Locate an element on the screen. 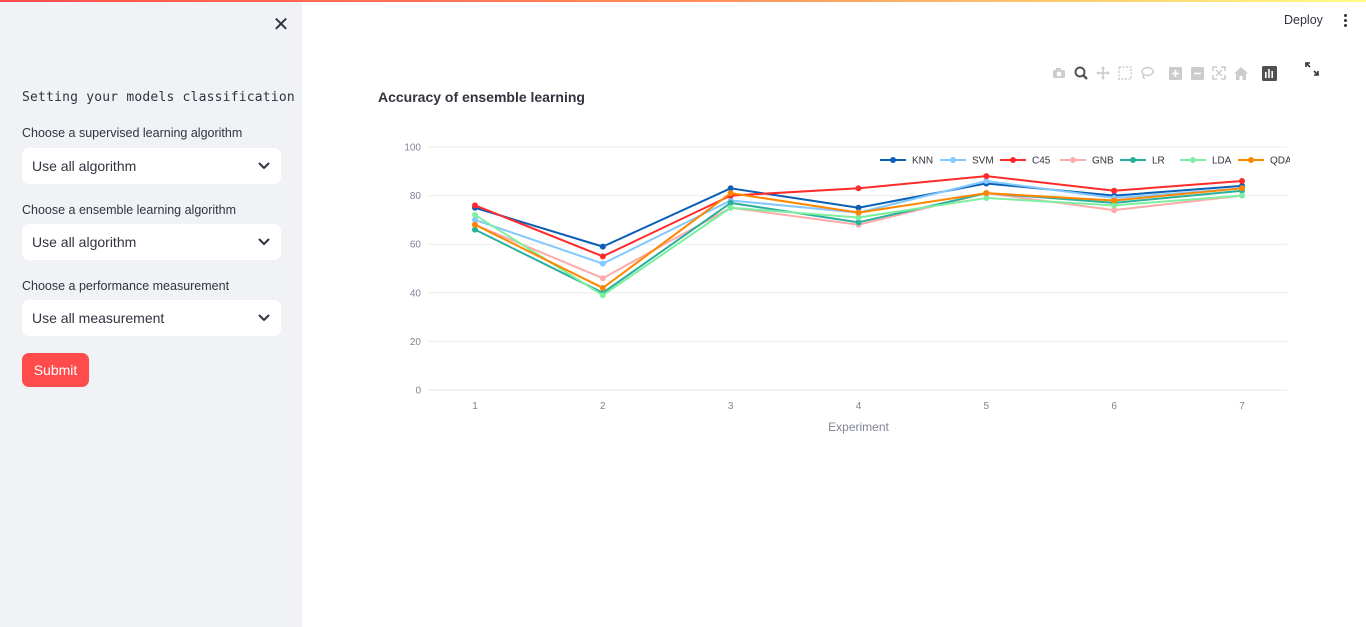 This screenshot has width=1366, height=627. lasso-icon is located at coordinates (1147, 73).